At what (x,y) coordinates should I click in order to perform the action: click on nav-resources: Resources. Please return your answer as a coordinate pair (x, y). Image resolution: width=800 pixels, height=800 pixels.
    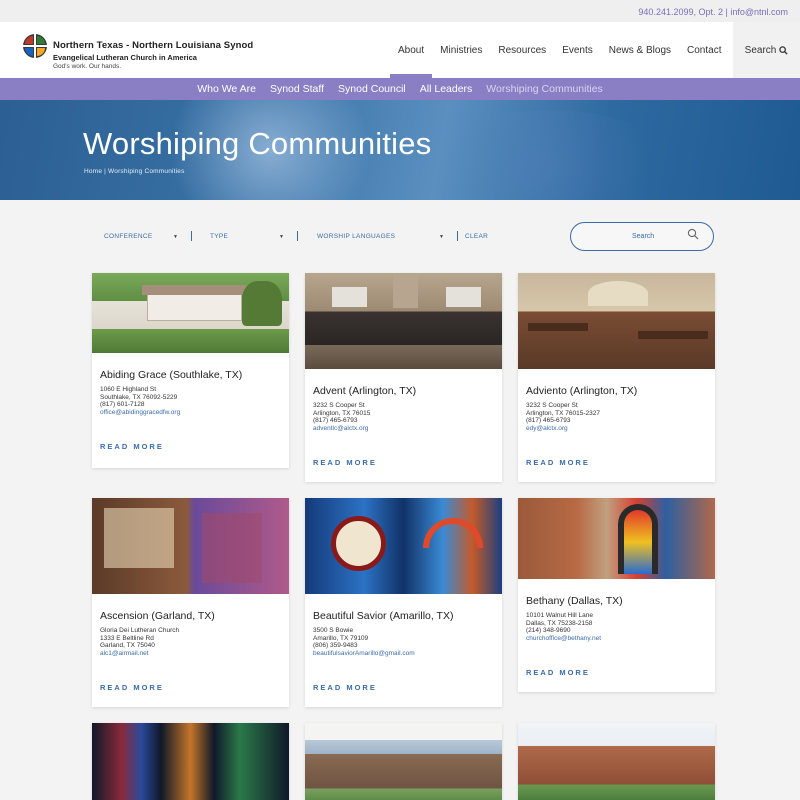
    Looking at the image, I should click on (522, 50).